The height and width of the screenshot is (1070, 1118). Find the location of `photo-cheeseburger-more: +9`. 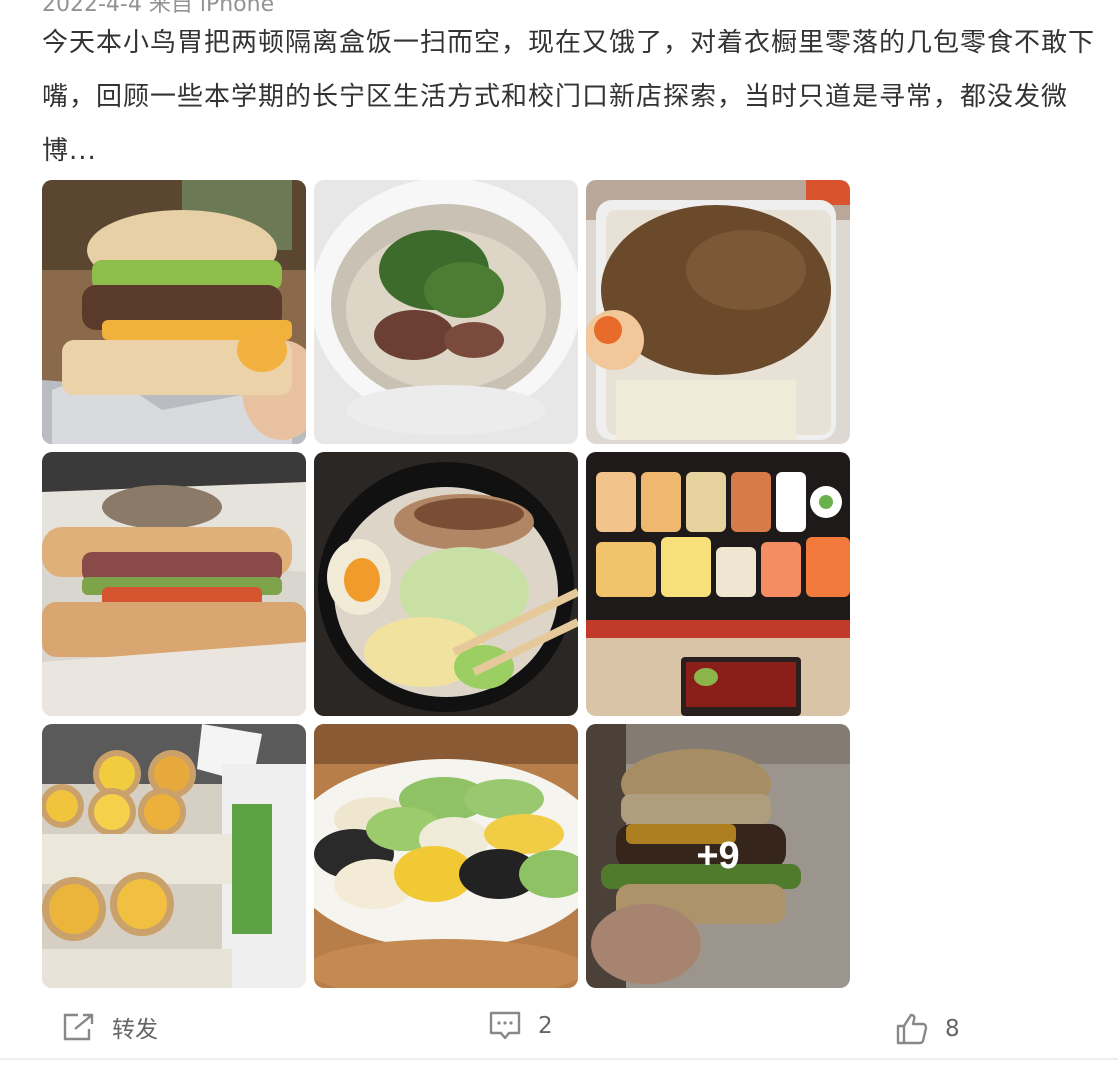

photo-cheeseburger-more: +9 is located at coordinates (718, 856).